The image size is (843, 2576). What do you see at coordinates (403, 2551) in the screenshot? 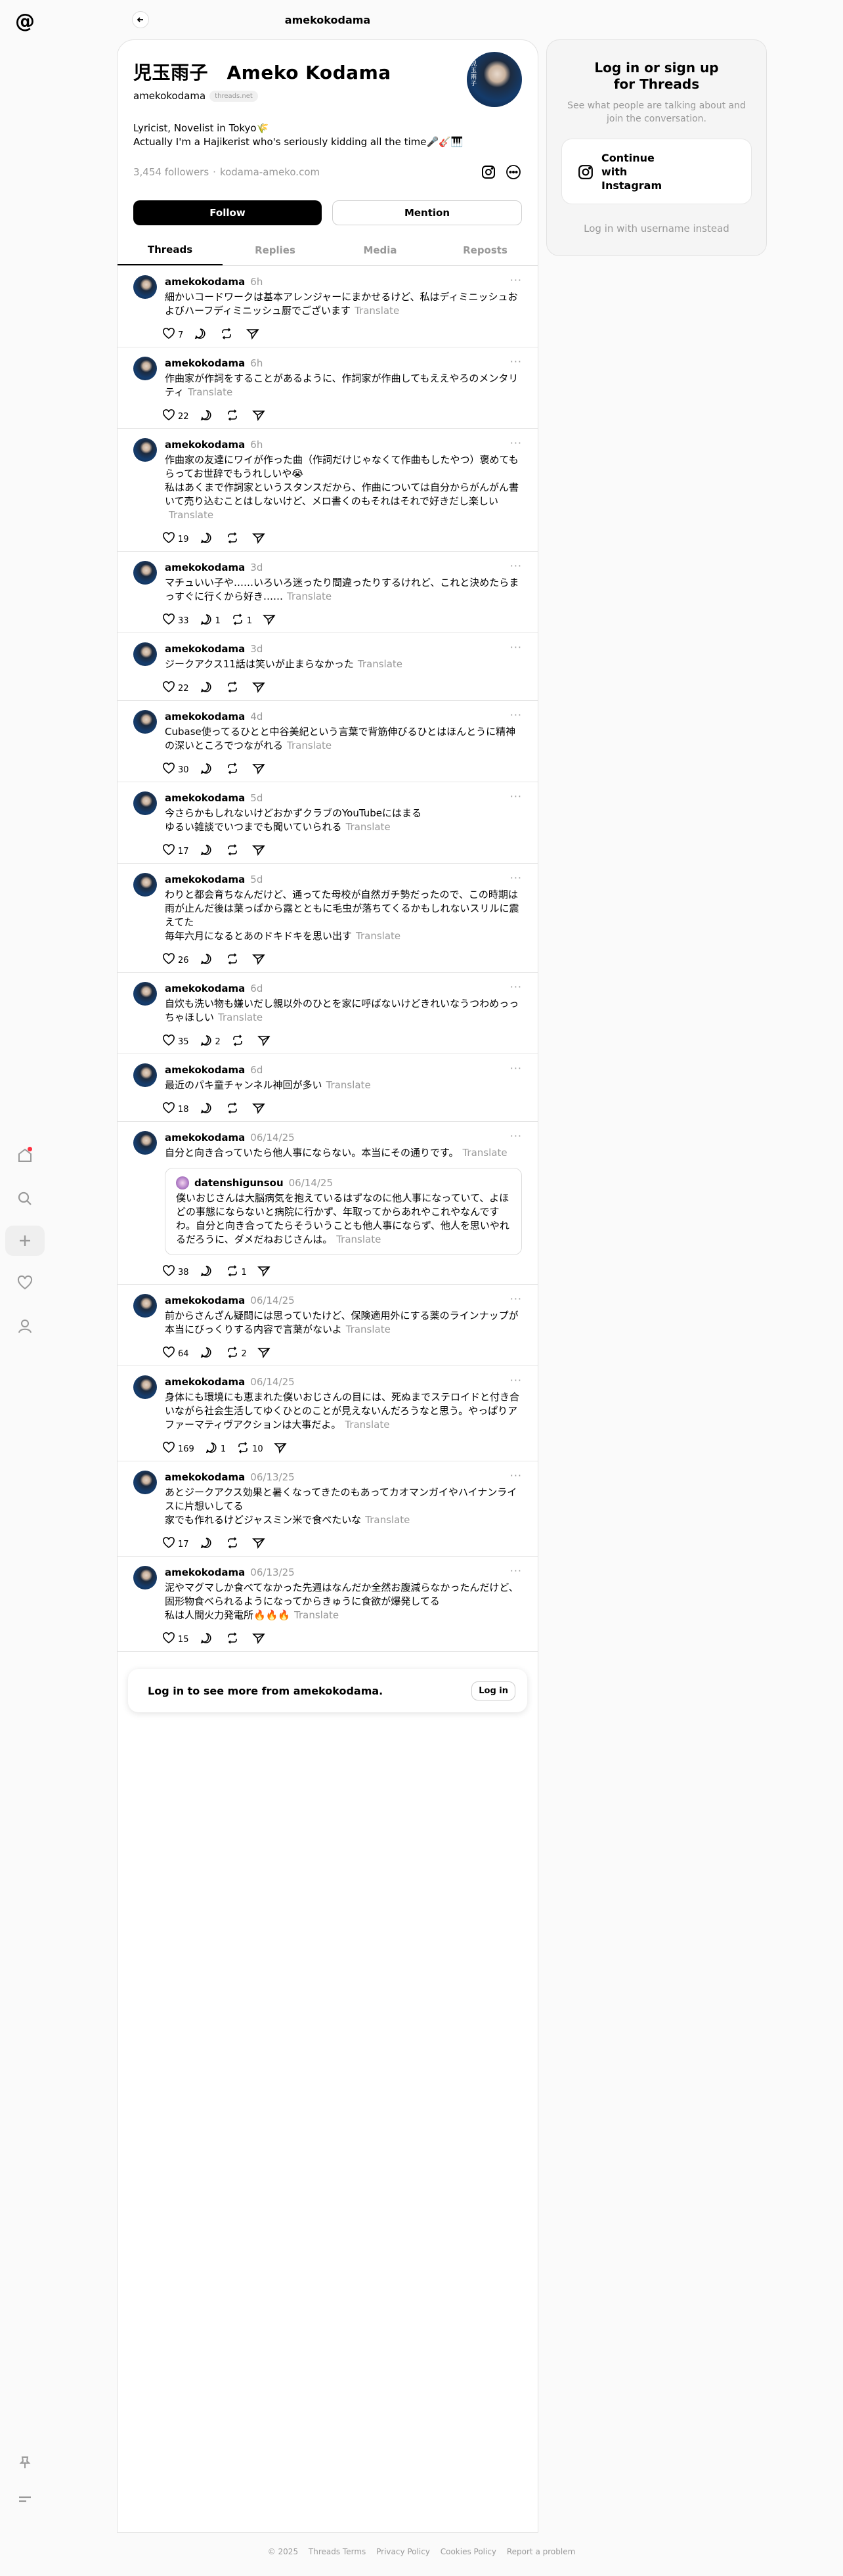
I see `footer-privacy-link: Privacy Policy` at bounding box center [403, 2551].